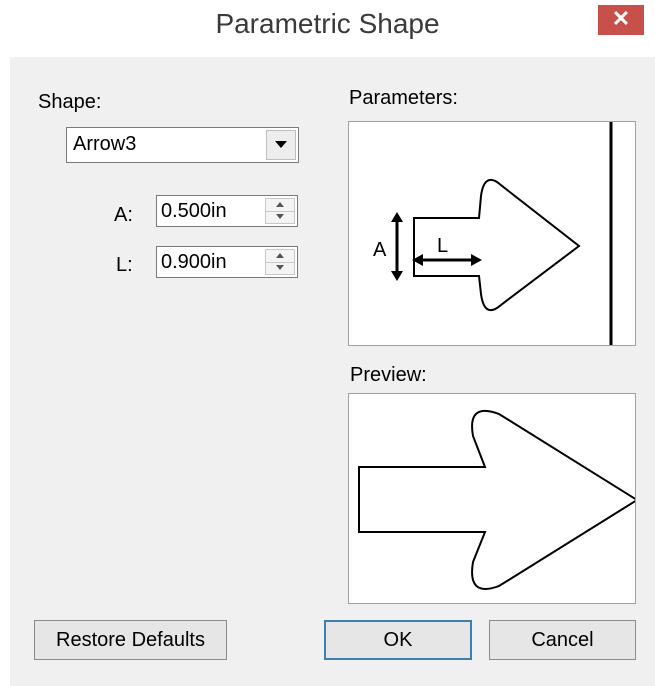 The image size is (655, 686). Describe the element at coordinates (380, 250) in the screenshot. I see `dimension-a-label: A` at that location.